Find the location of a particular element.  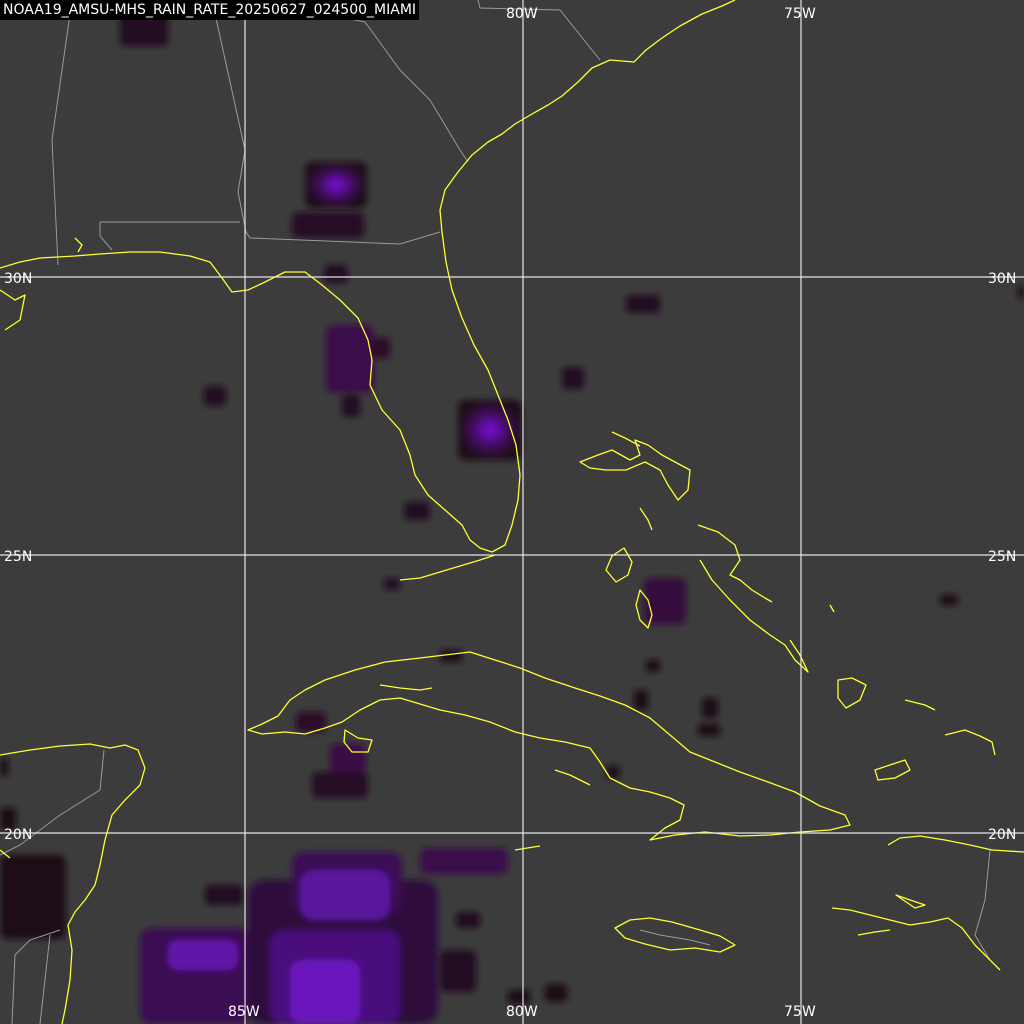

lat-label-right-30n: 30N is located at coordinates (1002, 279).